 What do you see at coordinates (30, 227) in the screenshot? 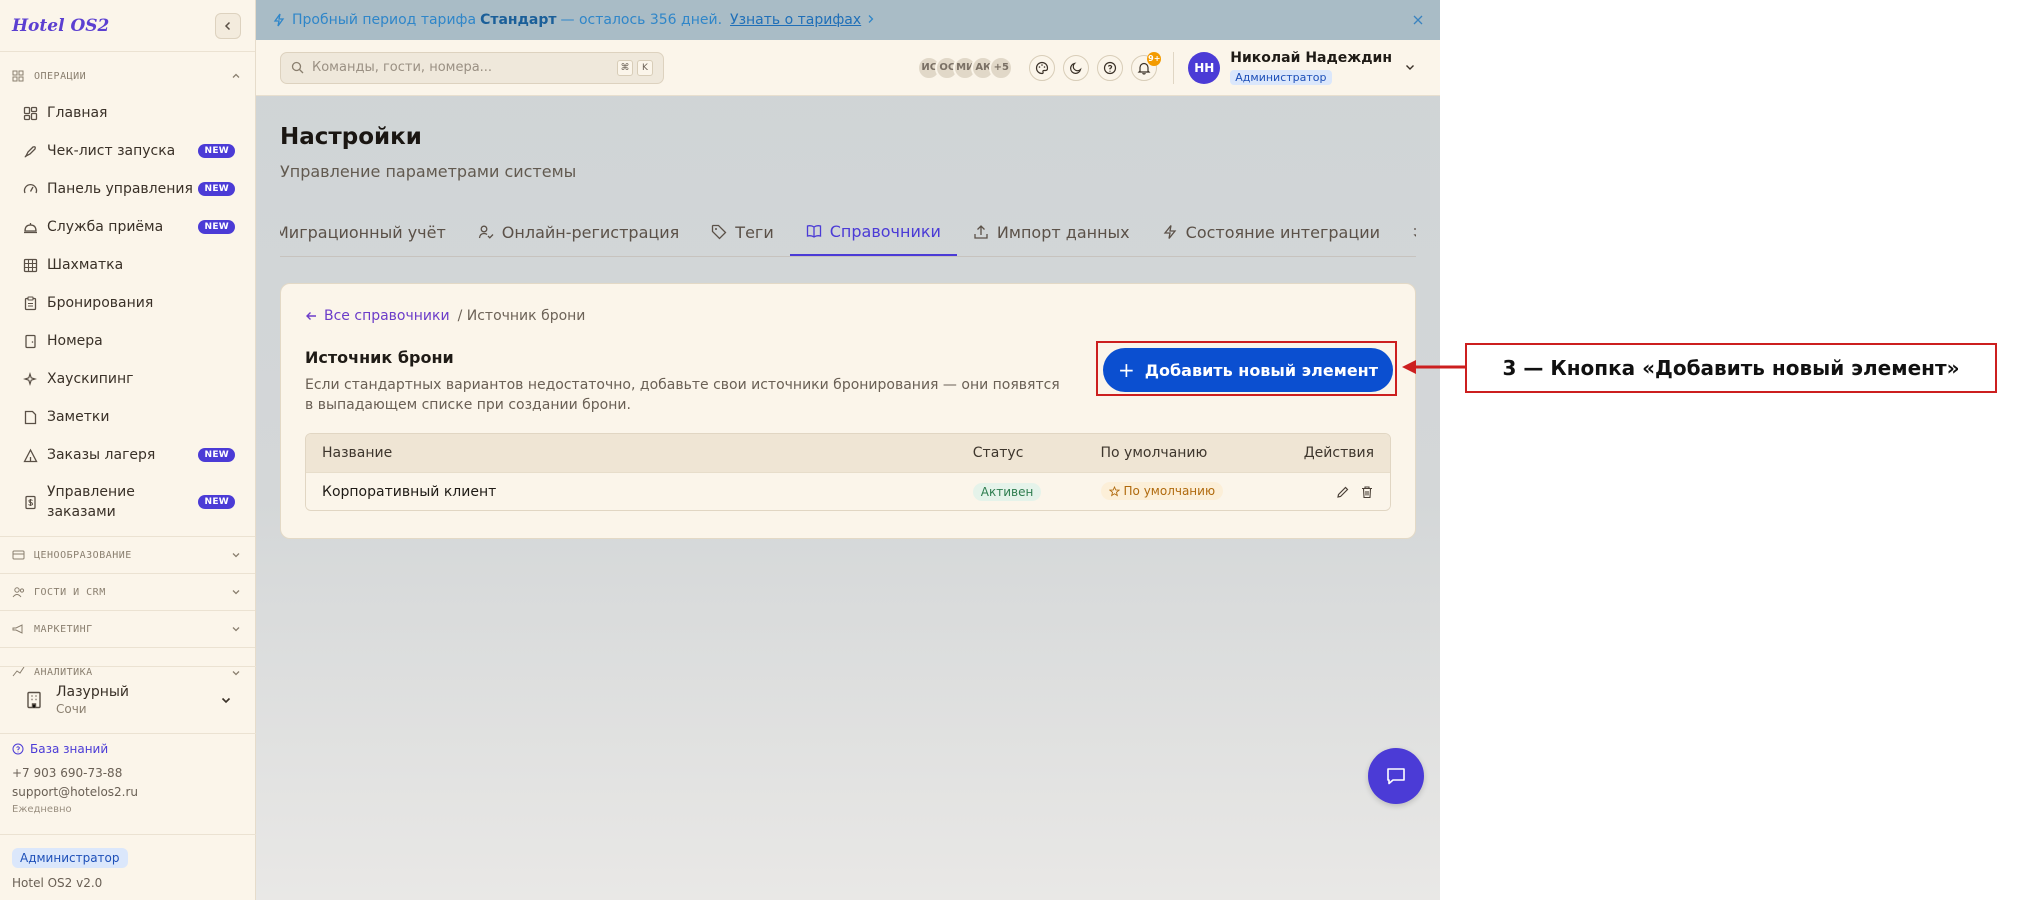
I see `bell-service-icon` at bounding box center [30, 227].